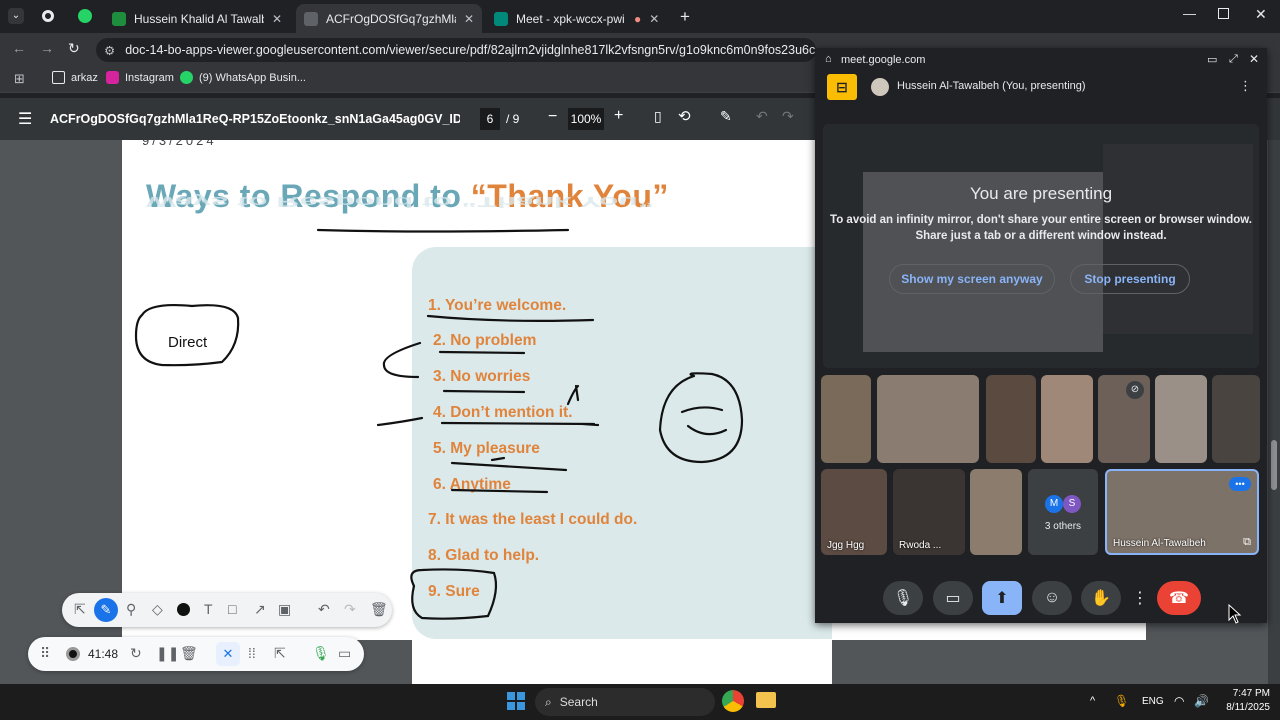 Image resolution: width=1280 pixels, height=720 pixels. I want to click on tab-search-icon: ⌄, so click(16, 16).